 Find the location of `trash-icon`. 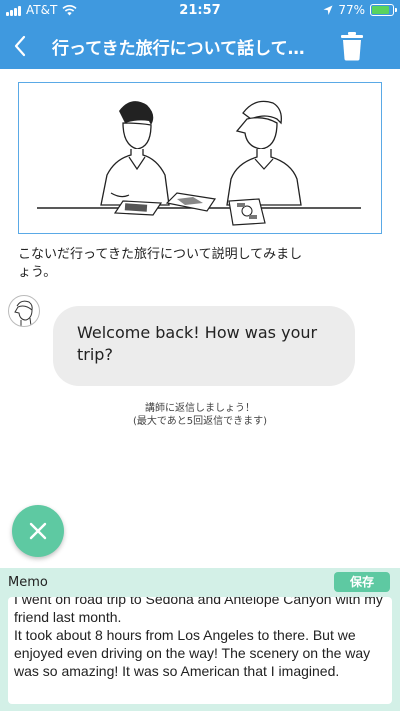

trash-icon is located at coordinates (352, 46).